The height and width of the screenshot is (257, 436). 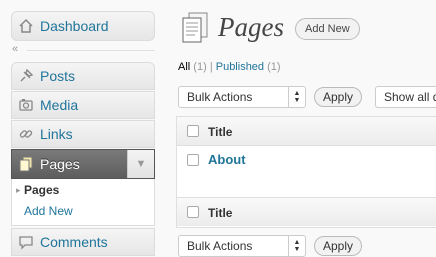 I want to click on menu-comments: Comments, so click(x=83, y=242).